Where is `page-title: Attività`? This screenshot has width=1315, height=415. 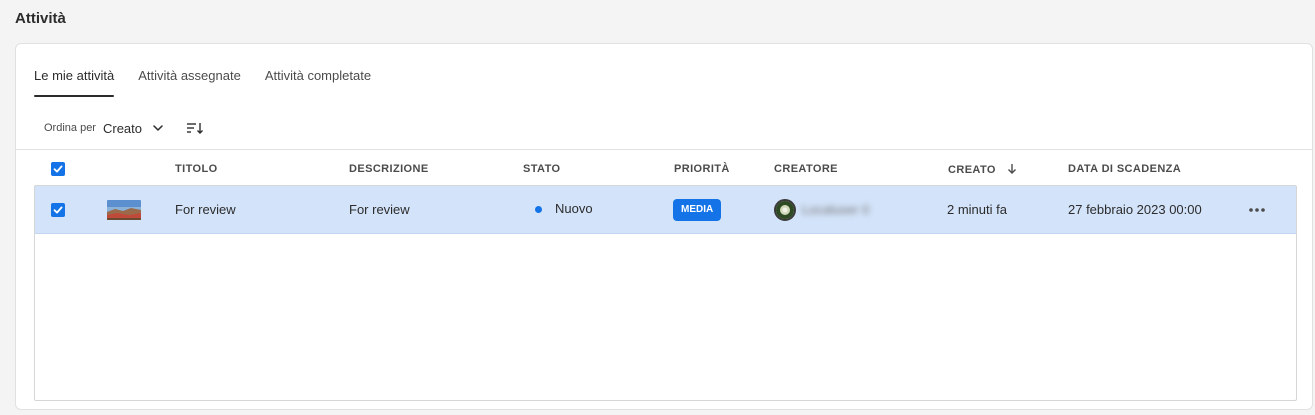
page-title: Attività is located at coordinates (40, 18).